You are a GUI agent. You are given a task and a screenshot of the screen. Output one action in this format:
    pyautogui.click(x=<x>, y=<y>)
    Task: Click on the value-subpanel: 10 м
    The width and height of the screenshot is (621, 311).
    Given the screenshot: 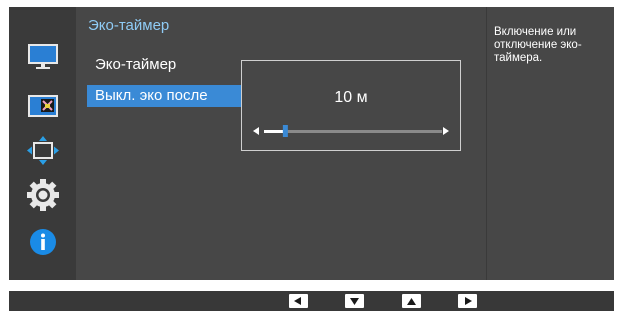 What is the action you would take?
    pyautogui.click(x=351, y=105)
    